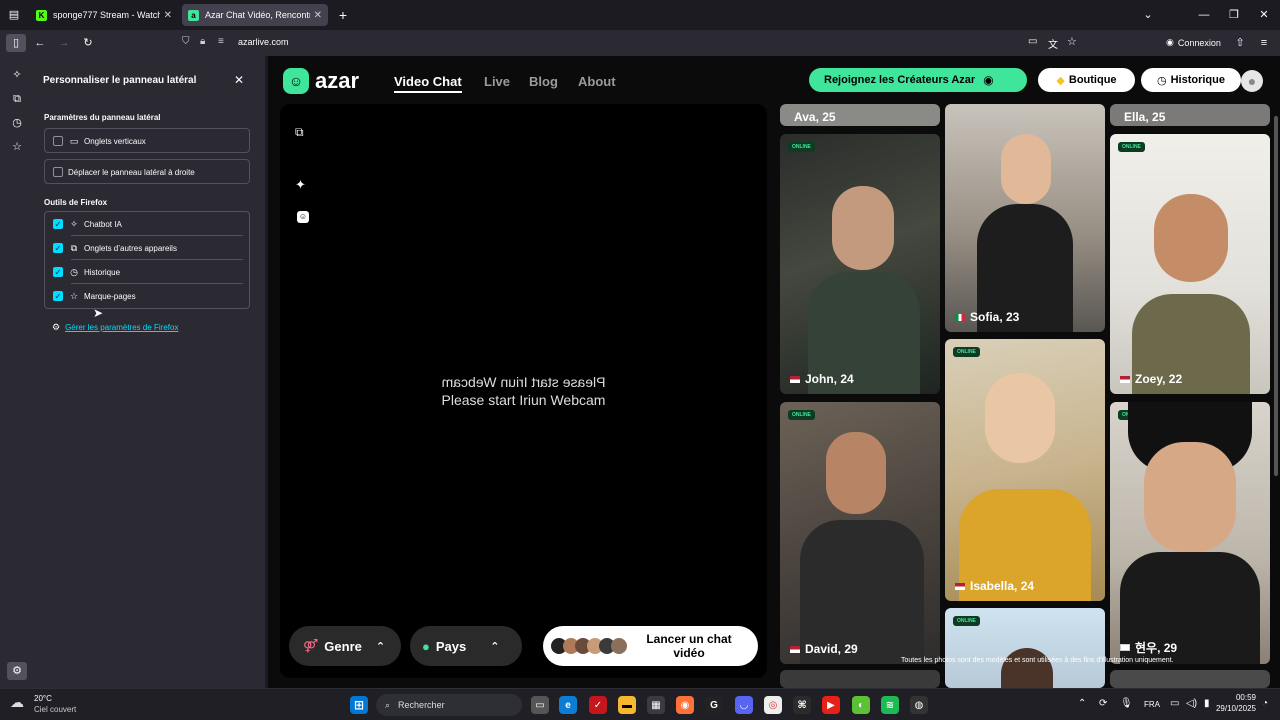  What do you see at coordinates (860, 264) in the screenshot?
I see `profile-card: ONLINE John, 24` at bounding box center [860, 264].